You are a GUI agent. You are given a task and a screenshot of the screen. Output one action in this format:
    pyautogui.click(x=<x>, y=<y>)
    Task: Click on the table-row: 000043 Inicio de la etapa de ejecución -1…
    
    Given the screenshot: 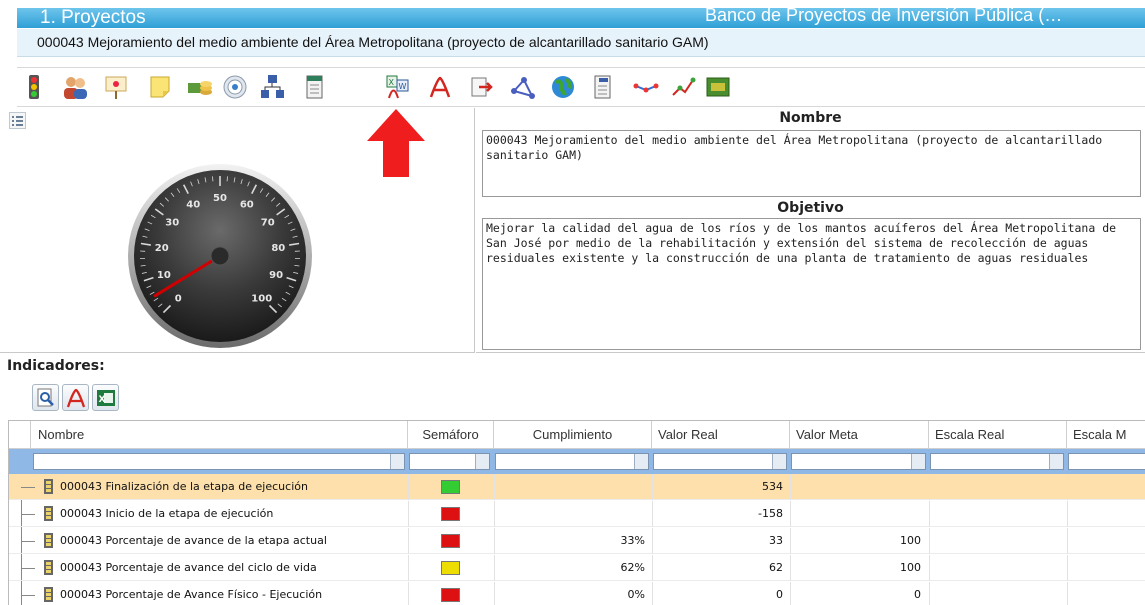 What is the action you would take?
    pyautogui.click(x=577, y=514)
    